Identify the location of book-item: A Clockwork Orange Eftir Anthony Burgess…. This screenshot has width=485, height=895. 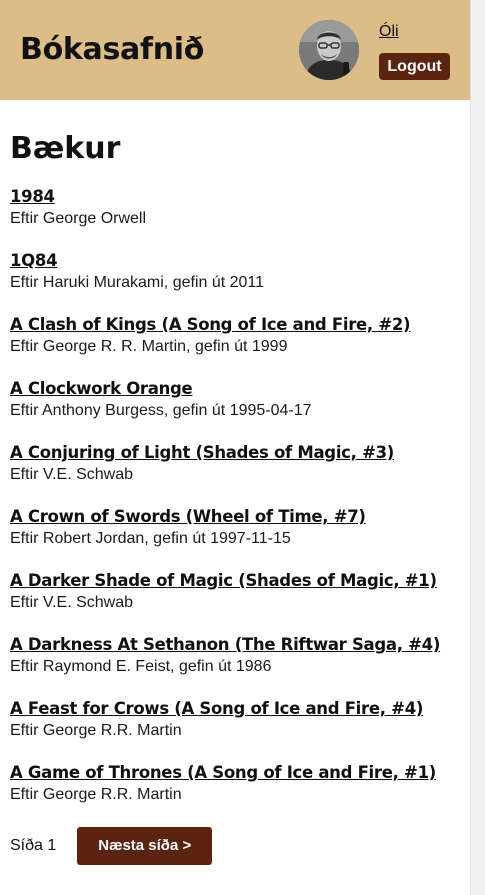
(235, 409).